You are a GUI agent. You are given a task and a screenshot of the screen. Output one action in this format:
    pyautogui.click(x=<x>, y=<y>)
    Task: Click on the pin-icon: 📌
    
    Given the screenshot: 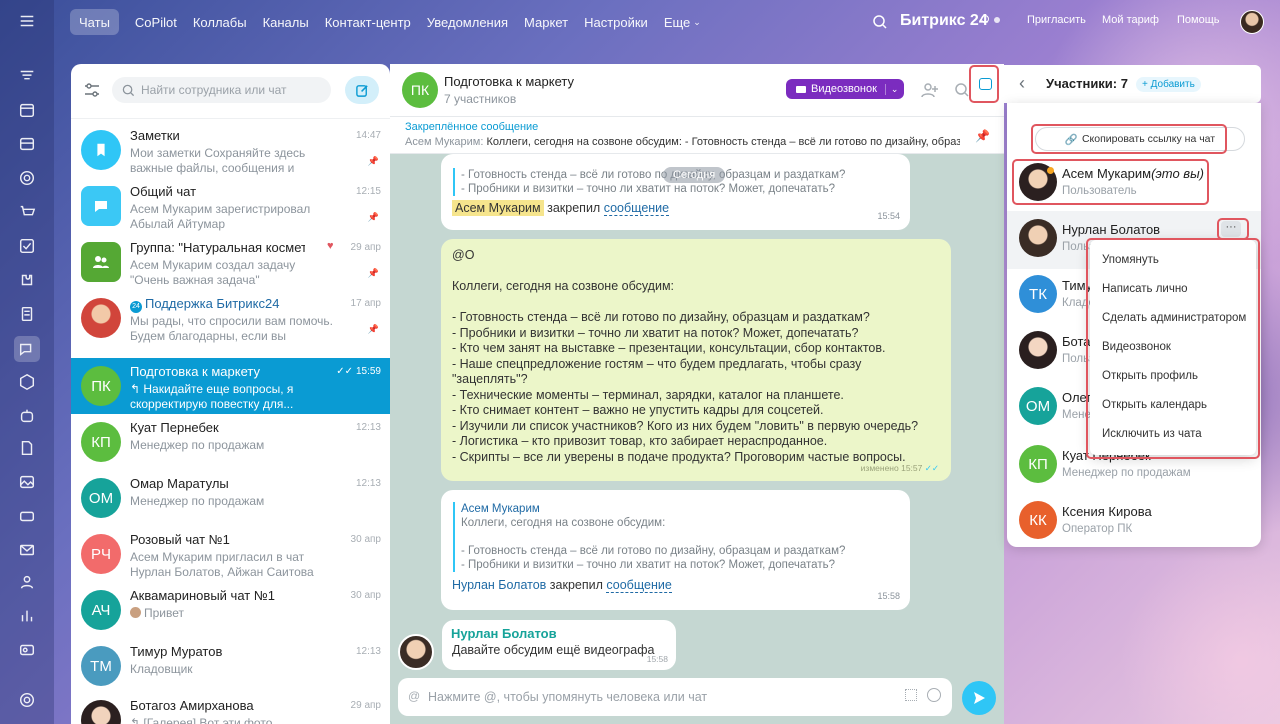 What is the action you would take?
    pyautogui.click(x=982, y=136)
    